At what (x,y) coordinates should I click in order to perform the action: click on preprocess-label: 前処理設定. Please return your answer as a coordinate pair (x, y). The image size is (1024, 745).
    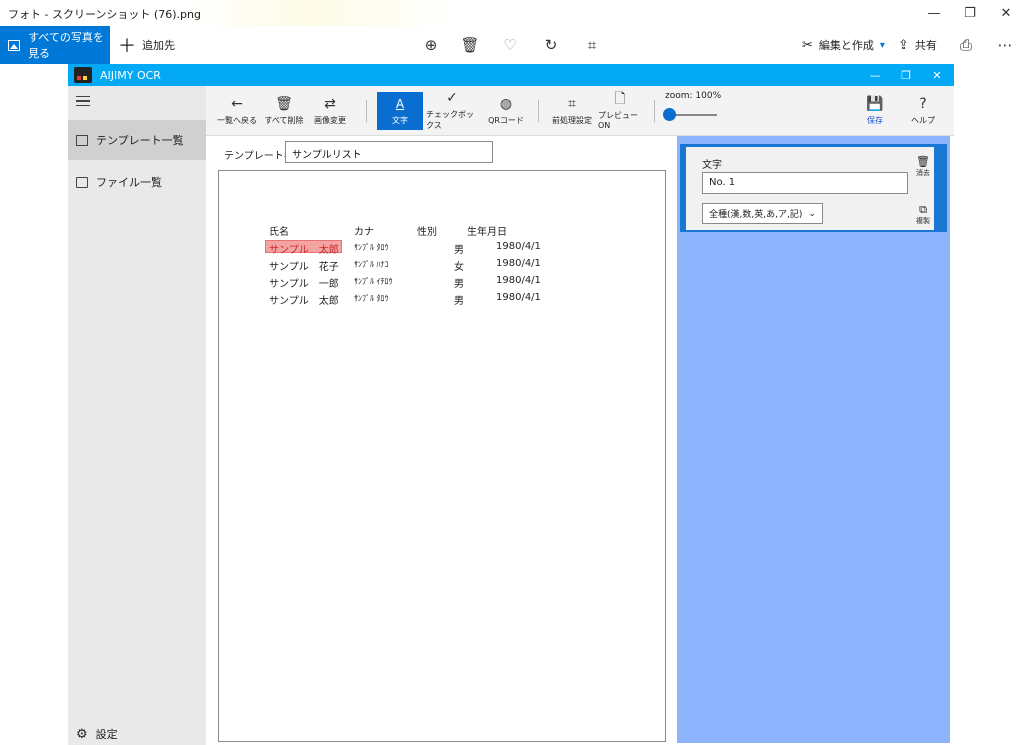
    Looking at the image, I should click on (572, 120).